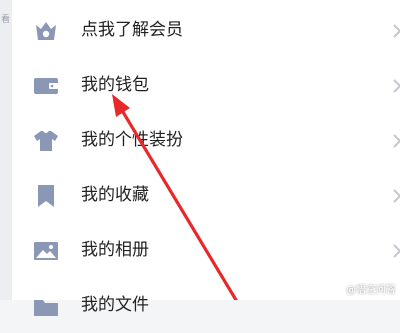 The width and height of the screenshot is (400, 333). What do you see at coordinates (132, 140) in the screenshot?
I see `menu-item-label: 我的个性装扮` at bounding box center [132, 140].